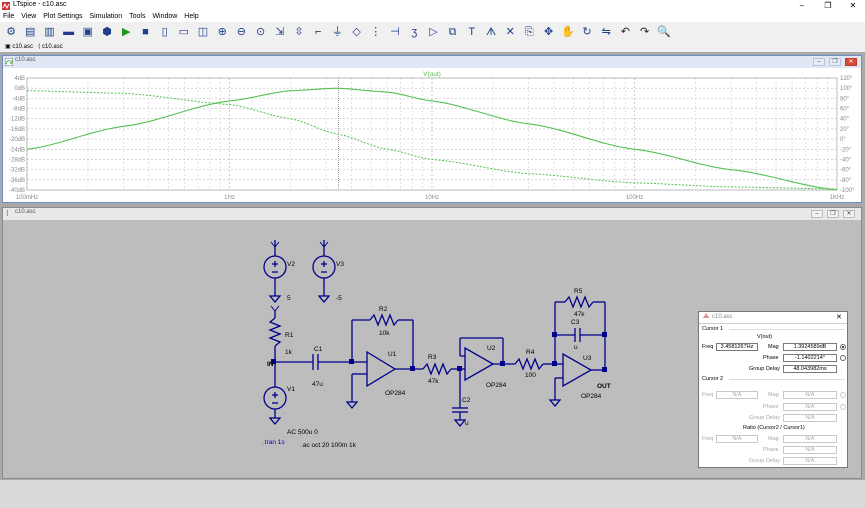 Image resolution: width=865 pixels, height=508 pixels. I want to click on print-icon: ▣, so click(88, 32).